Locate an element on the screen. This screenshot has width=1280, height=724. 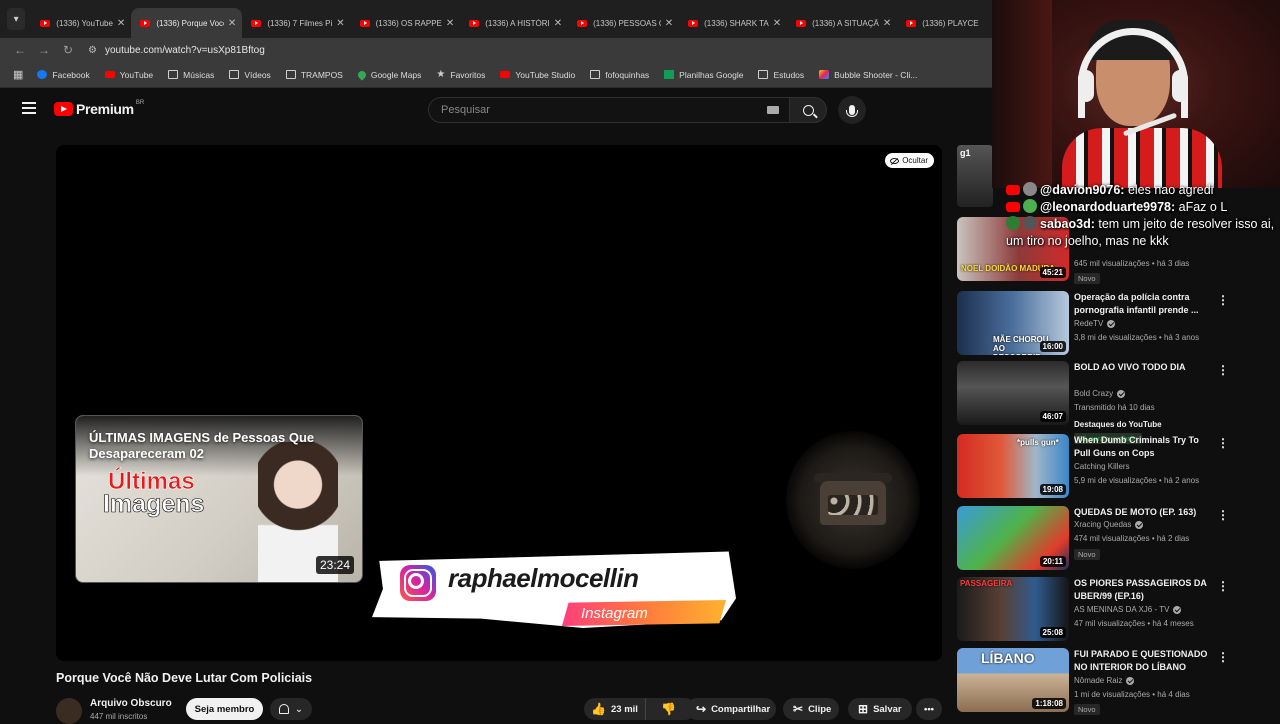
address-bar: ← → ↻ ⚙ youtube.com/watch?v=usXp81Bftog is located at coordinates (496, 50).